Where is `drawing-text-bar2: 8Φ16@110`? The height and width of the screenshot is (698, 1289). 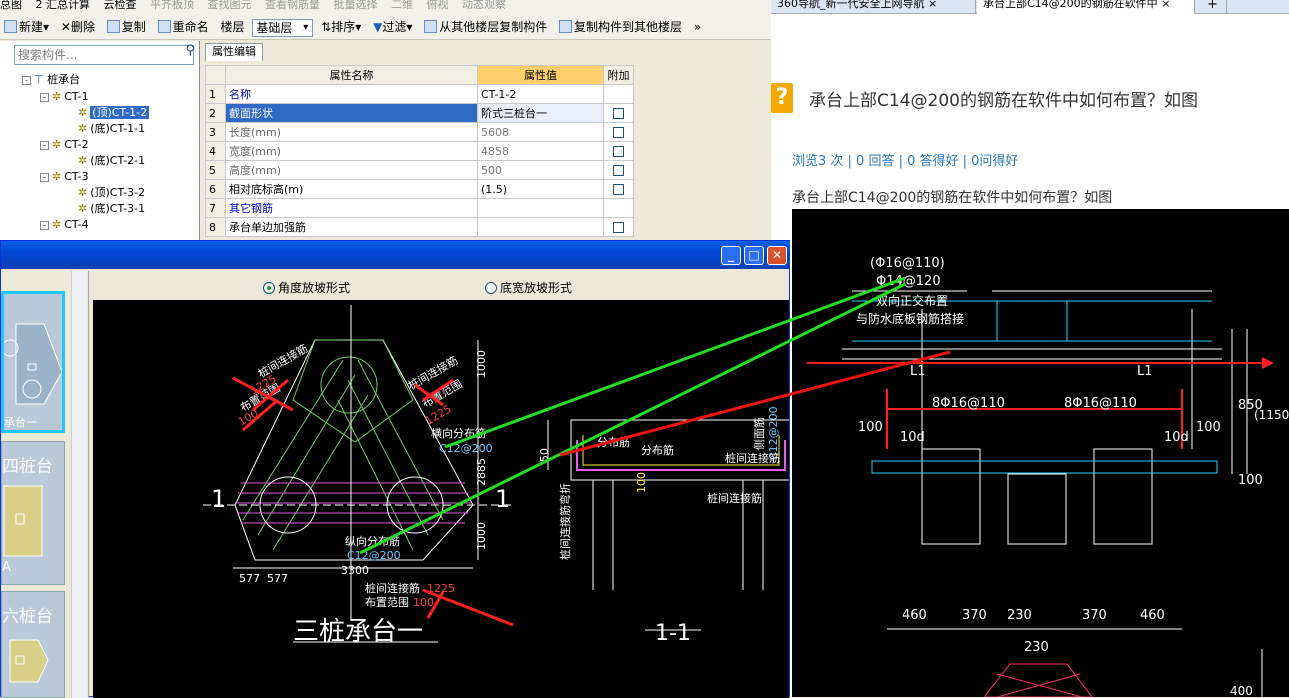 drawing-text-bar2: 8Φ16@110 is located at coordinates (1100, 403).